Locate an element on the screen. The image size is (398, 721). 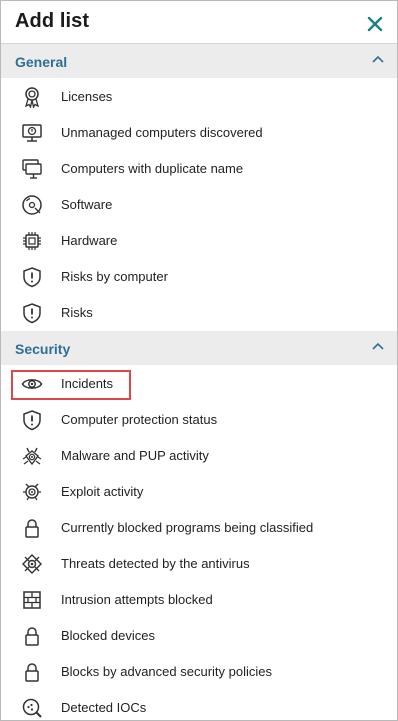
license-badge-icon is located at coordinates (32, 97).